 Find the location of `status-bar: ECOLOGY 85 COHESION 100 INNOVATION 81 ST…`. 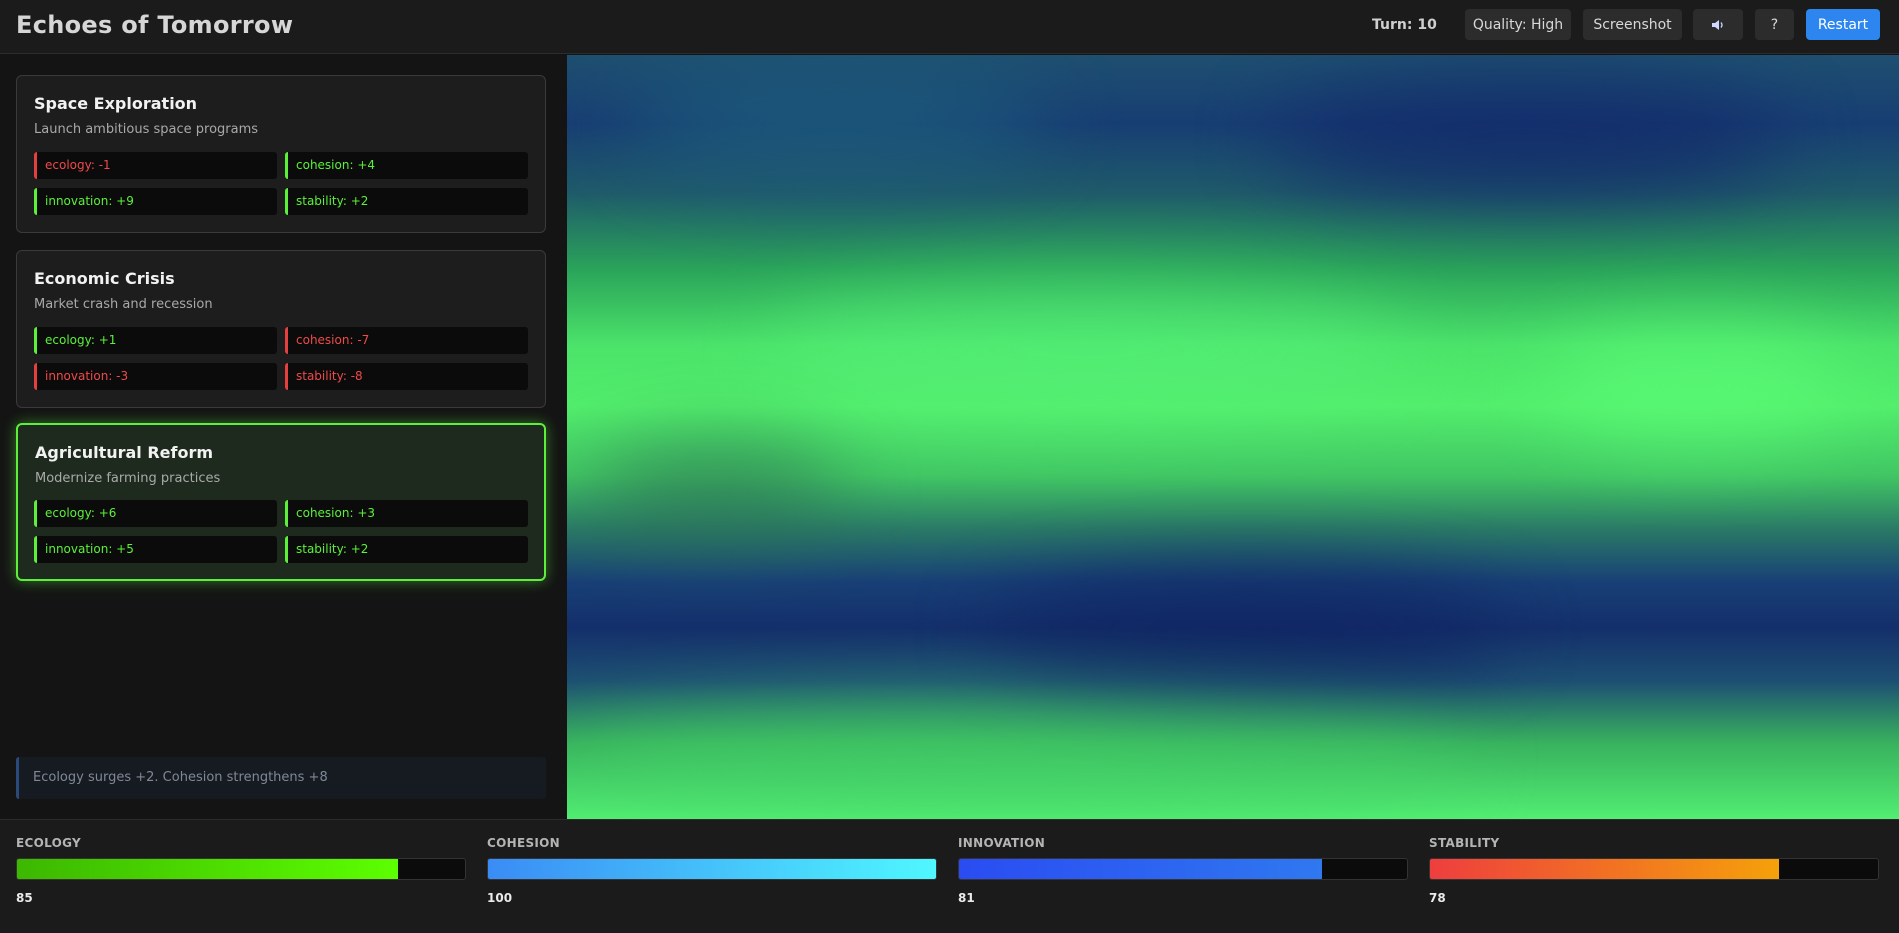

status-bar: ECOLOGY 85 COHESION 100 INNOVATION 81 ST… is located at coordinates (949, 876).